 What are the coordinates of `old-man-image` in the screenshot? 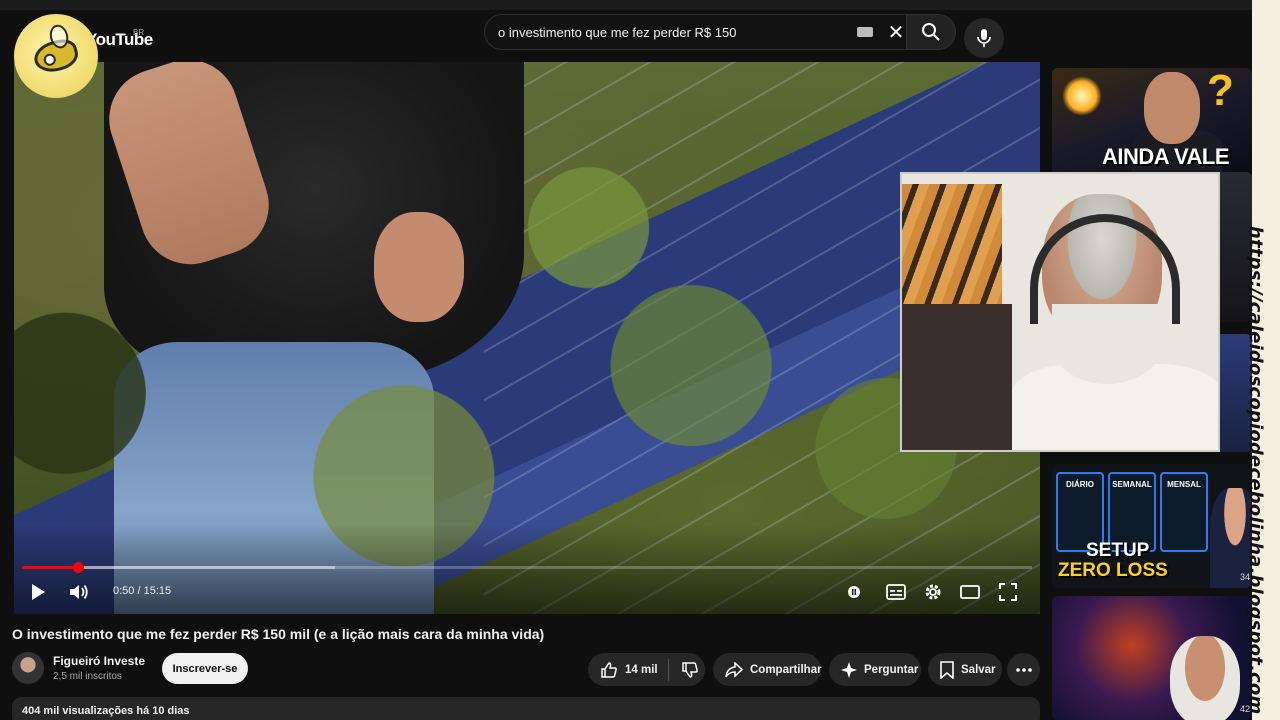 It's located at (1205, 678).